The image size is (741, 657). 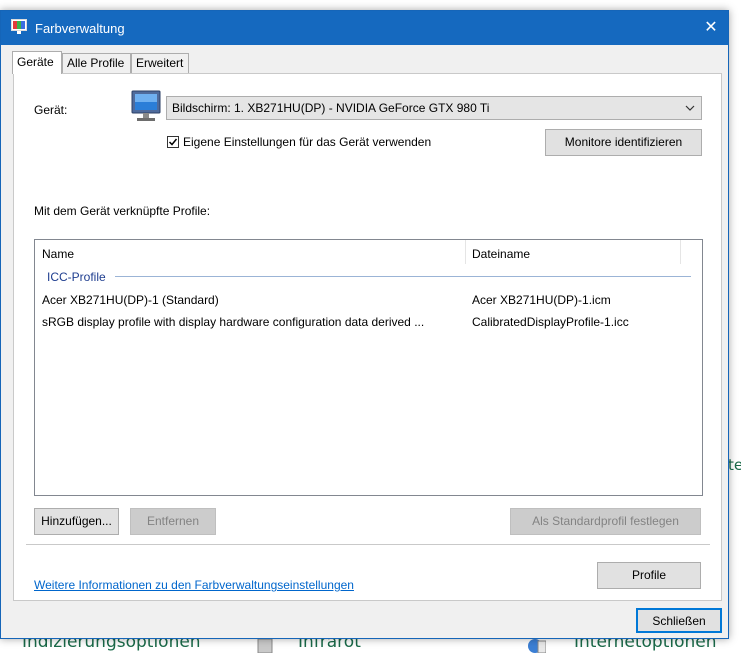 I want to click on tab-devices: Geräte, so click(x=37, y=62).